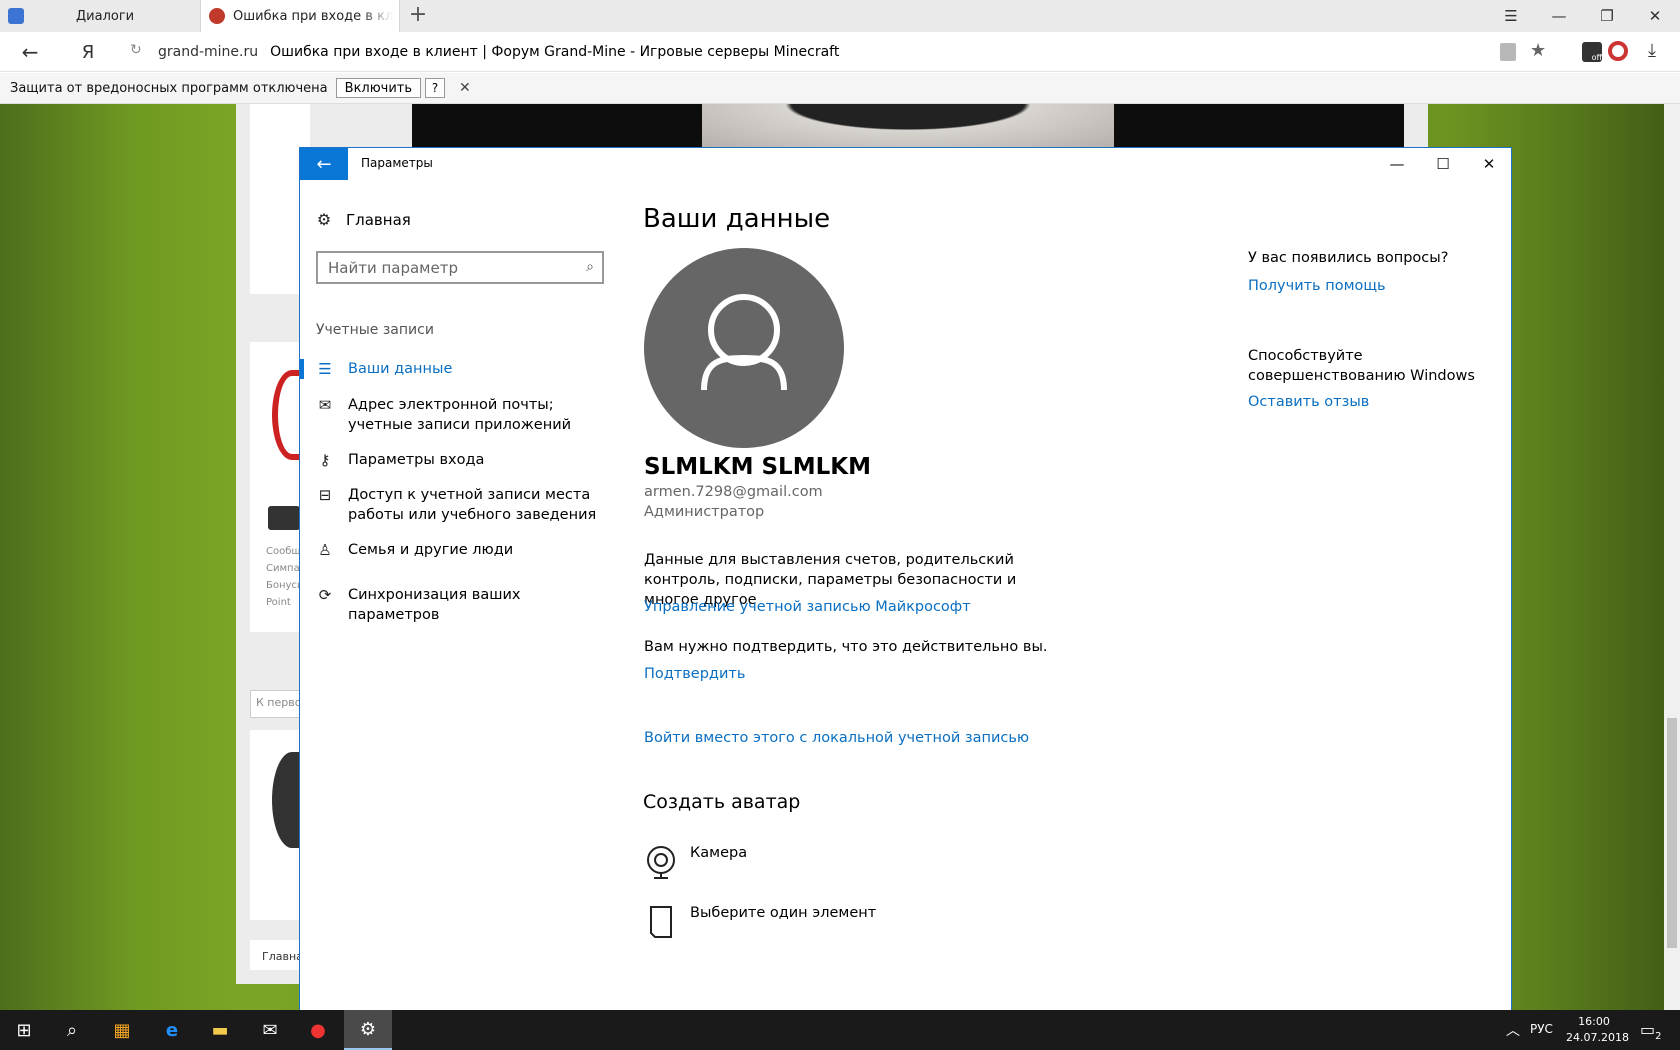 This screenshot has height=1050, width=1680. What do you see at coordinates (324, 164) in the screenshot?
I see `settings-back-button: ←` at bounding box center [324, 164].